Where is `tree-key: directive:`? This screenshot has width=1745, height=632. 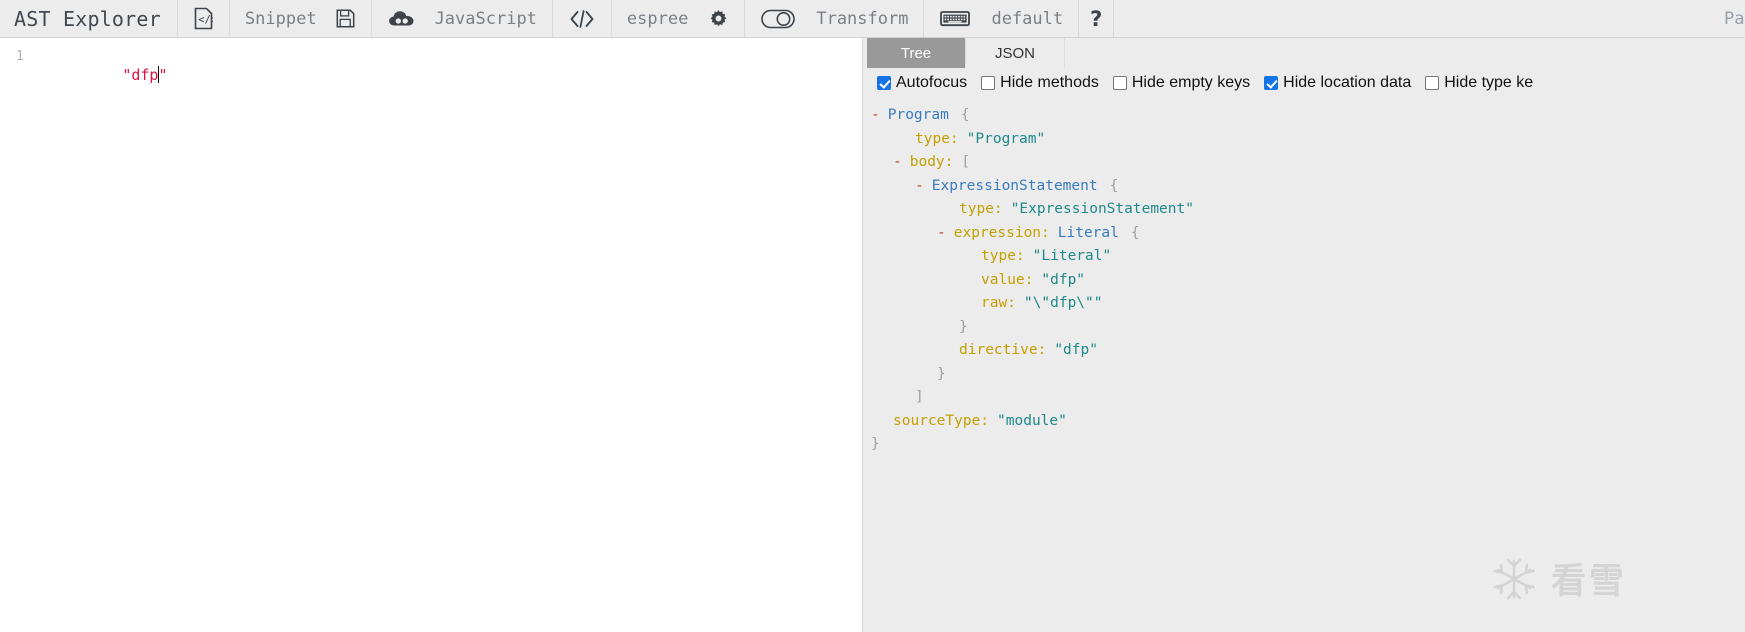 tree-key: directive: is located at coordinates (1003, 350).